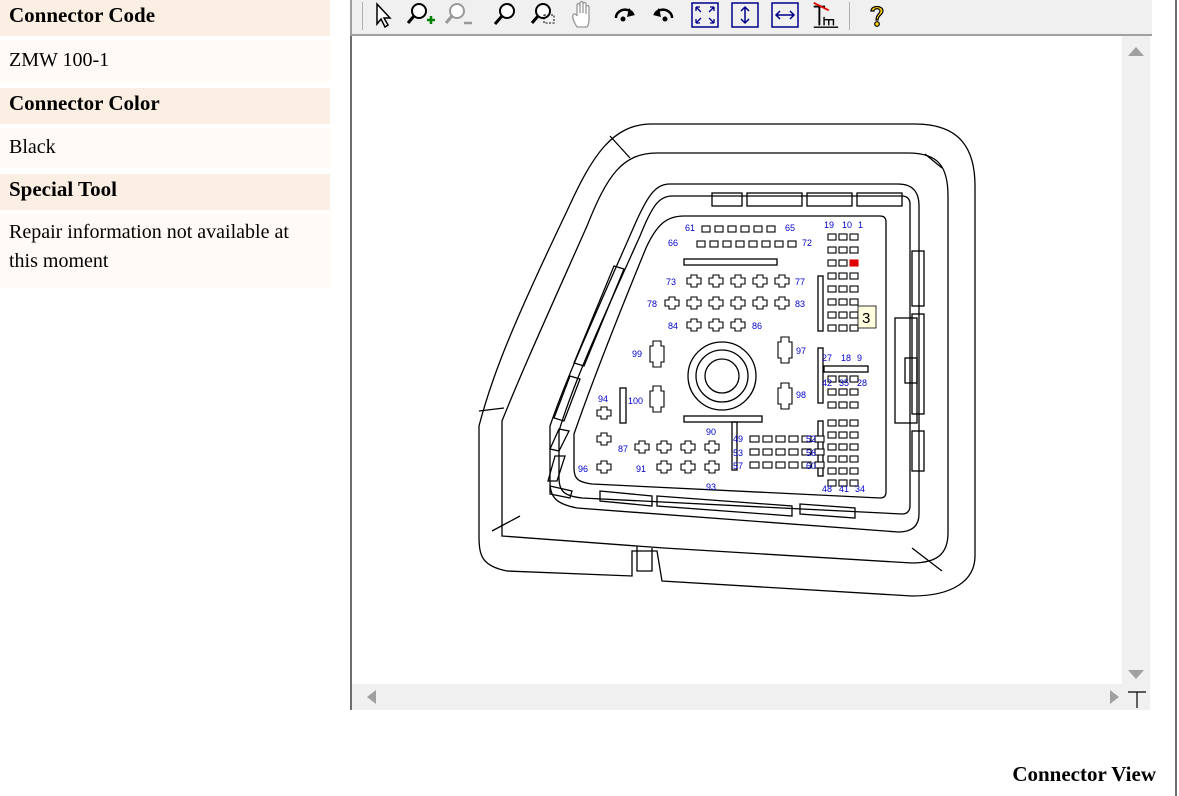 Image resolution: width=1179 pixels, height=796 pixels. I want to click on scroll-left-icon, so click(371, 697).